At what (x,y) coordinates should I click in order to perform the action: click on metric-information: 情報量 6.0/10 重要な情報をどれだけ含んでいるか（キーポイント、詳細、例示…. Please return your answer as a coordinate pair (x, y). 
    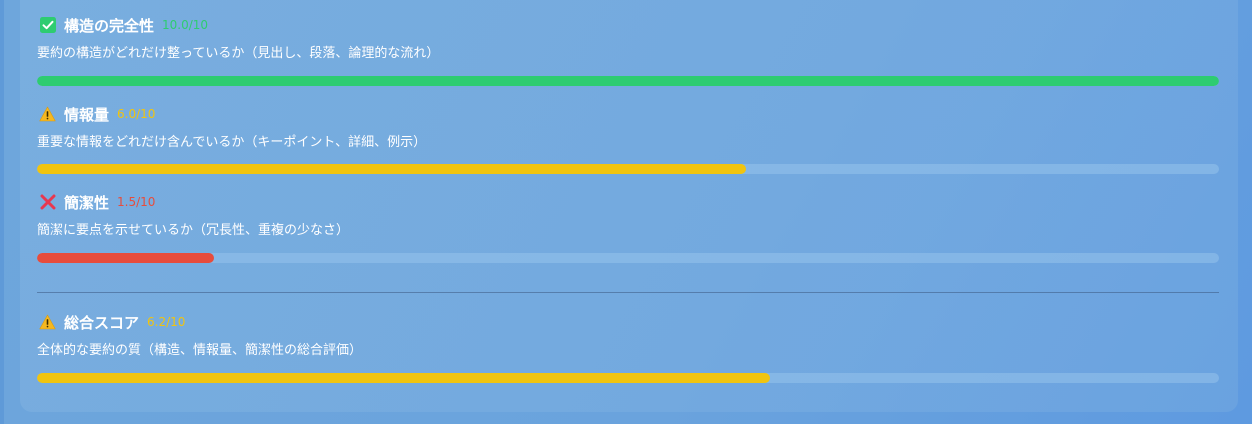
    Looking at the image, I should click on (628, 128).